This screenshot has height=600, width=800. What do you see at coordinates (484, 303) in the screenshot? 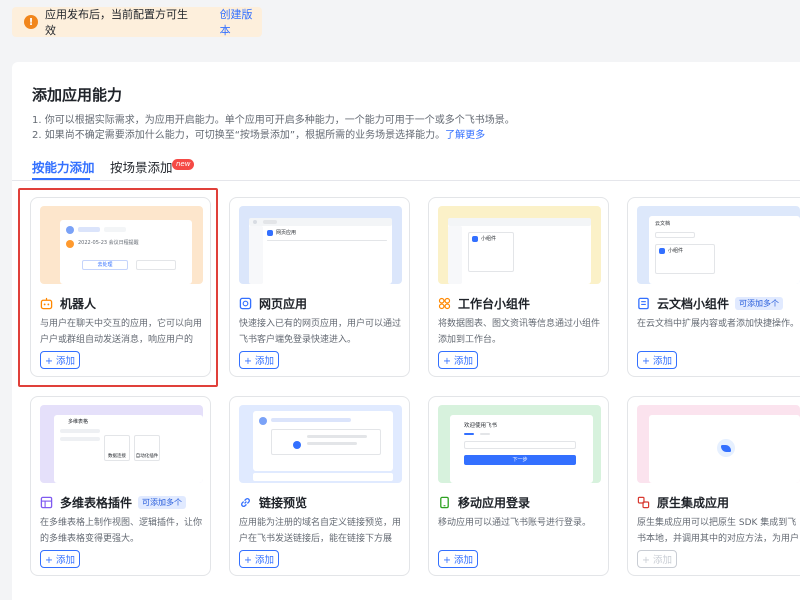
I see `card-title: 工作台小组件` at bounding box center [484, 303].